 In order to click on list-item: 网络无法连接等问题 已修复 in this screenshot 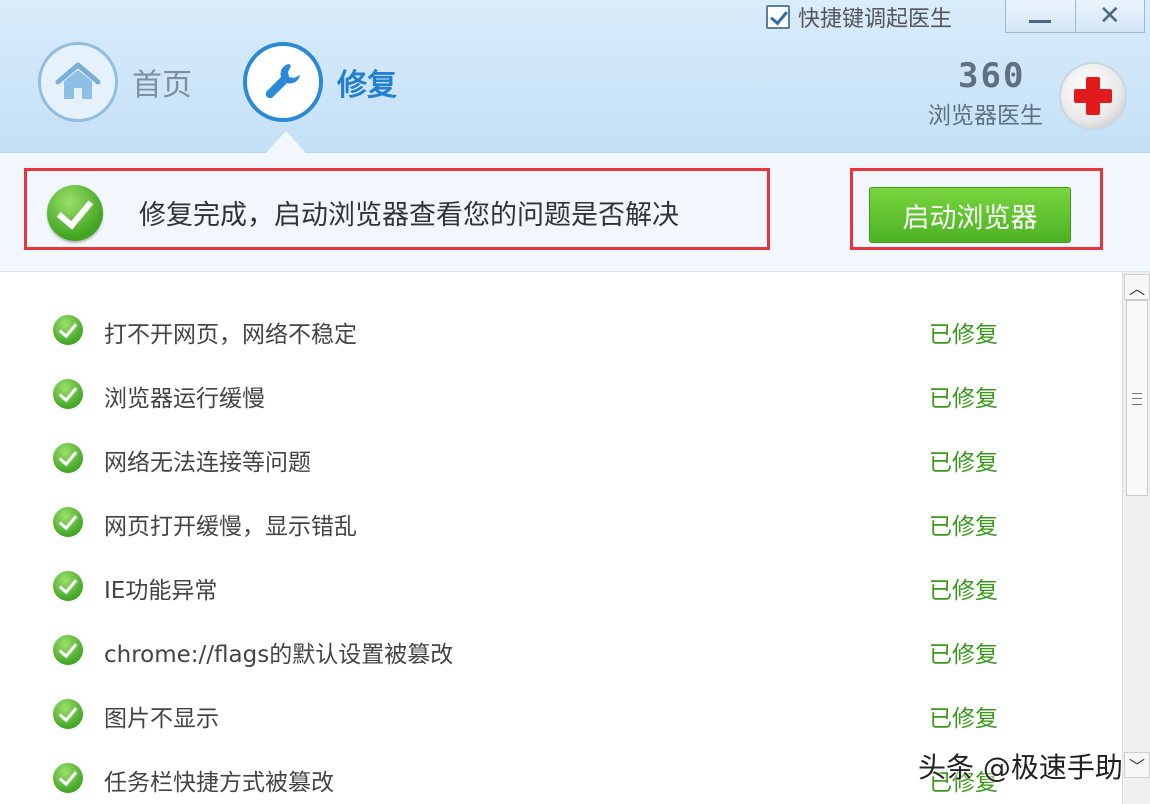, I will do `click(561, 458)`.